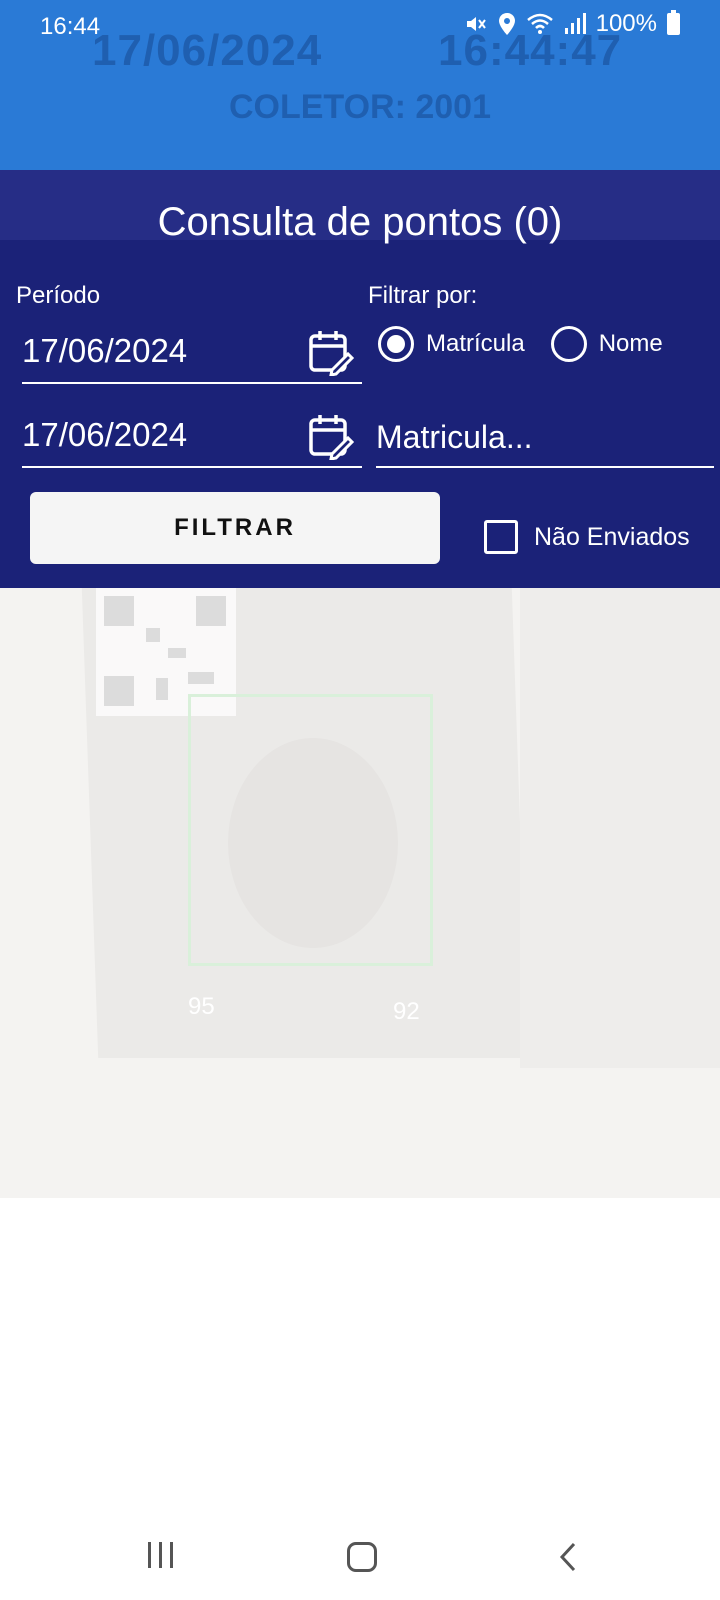 Image resolution: width=720 pixels, height=1600 pixels. I want to click on nao-enviados-box, so click(501, 537).